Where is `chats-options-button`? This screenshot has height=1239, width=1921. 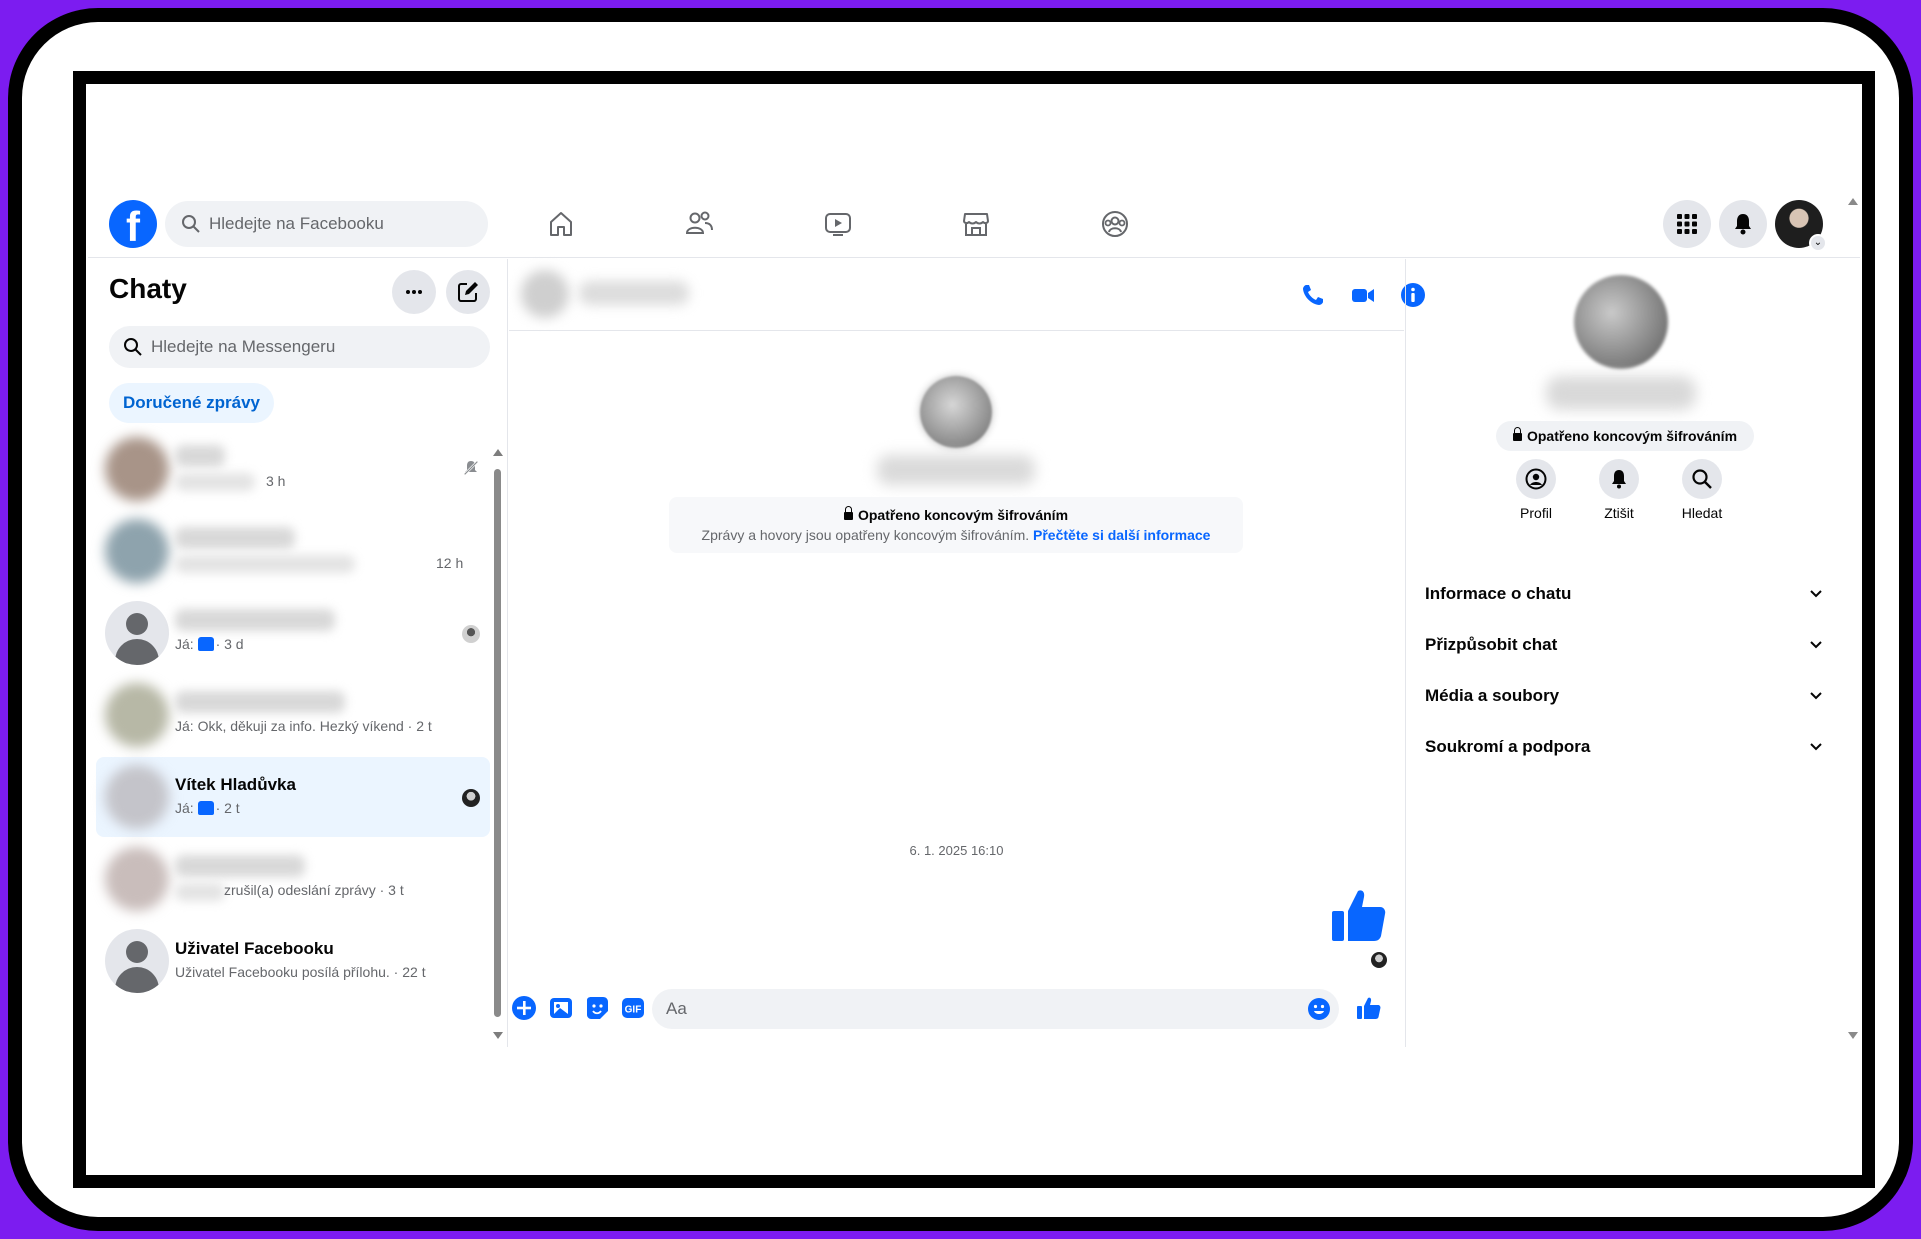 chats-options-button is located at coordinates (414, 292).